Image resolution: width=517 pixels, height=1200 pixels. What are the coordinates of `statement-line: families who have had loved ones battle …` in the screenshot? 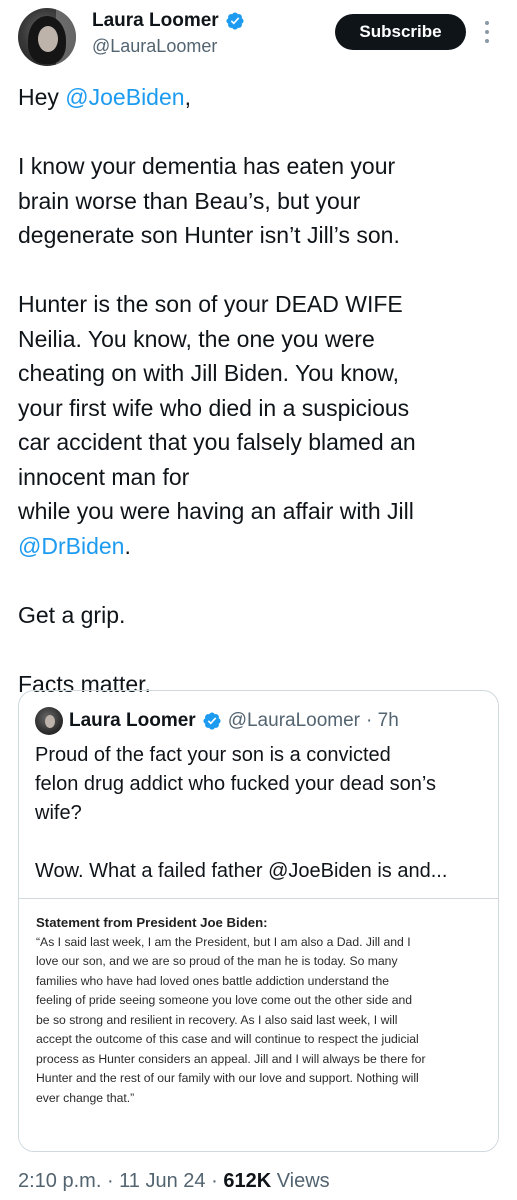 It's located at (212, 980).